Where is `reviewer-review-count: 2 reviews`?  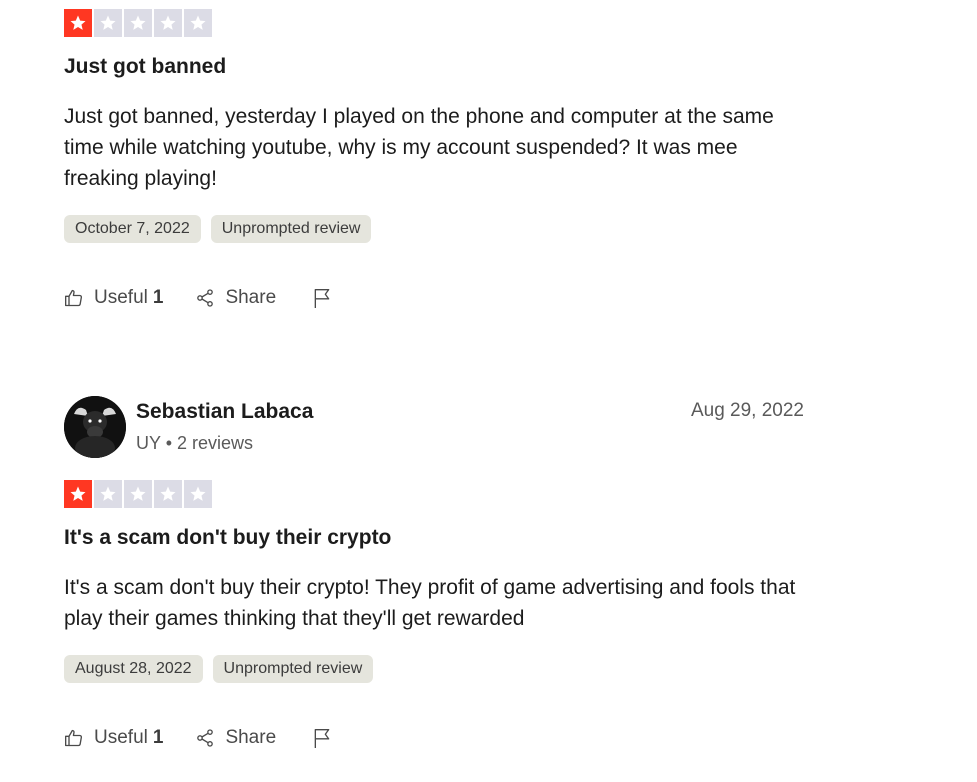 reviewer-review-count: 2 reviews is located at coordinates (215, 443).